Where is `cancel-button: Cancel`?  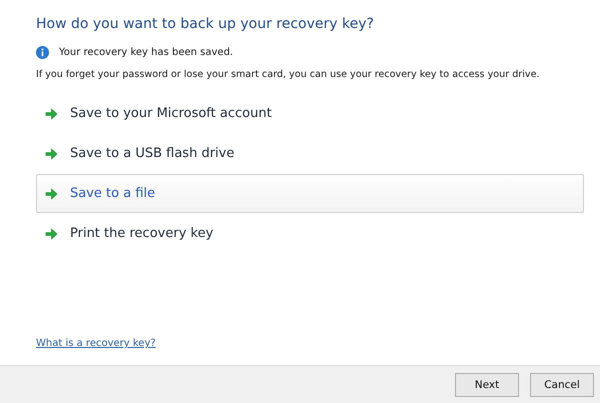 cancel-button: Cancel is located at coordinates (562, 384).